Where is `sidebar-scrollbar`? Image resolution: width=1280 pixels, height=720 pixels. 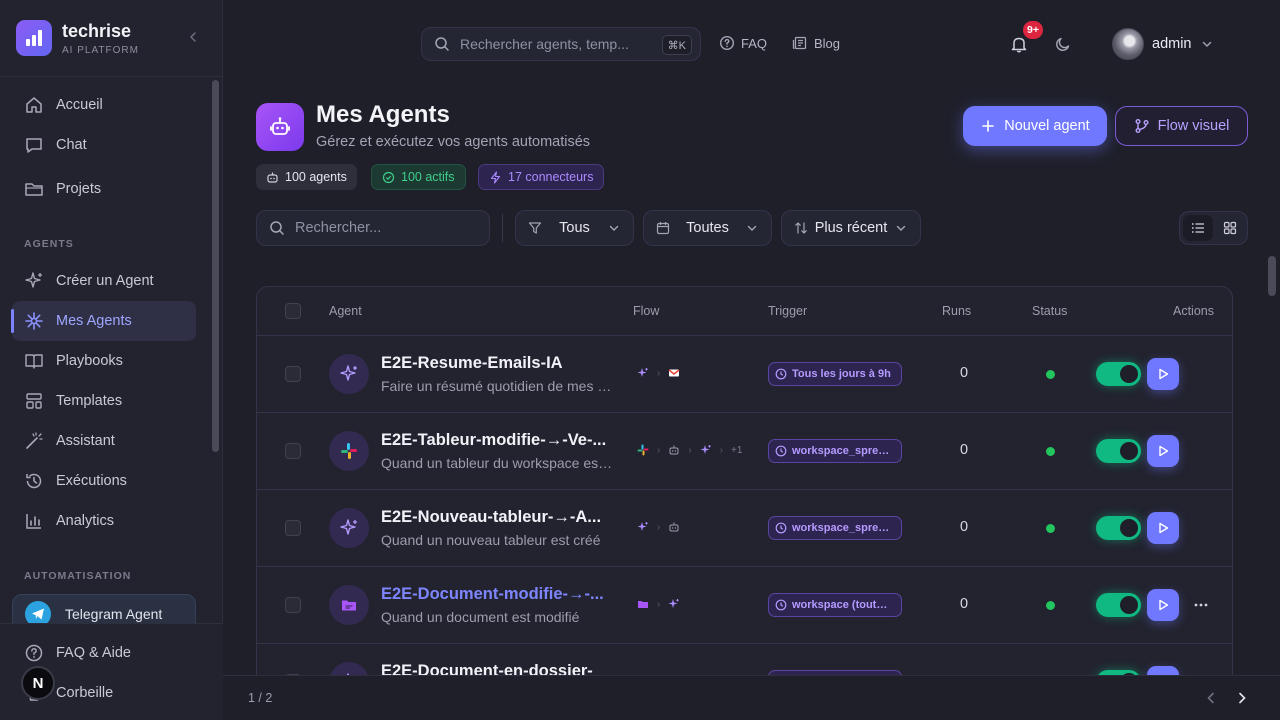 sidebar-scrollbar is located at coordinates (216, 350).